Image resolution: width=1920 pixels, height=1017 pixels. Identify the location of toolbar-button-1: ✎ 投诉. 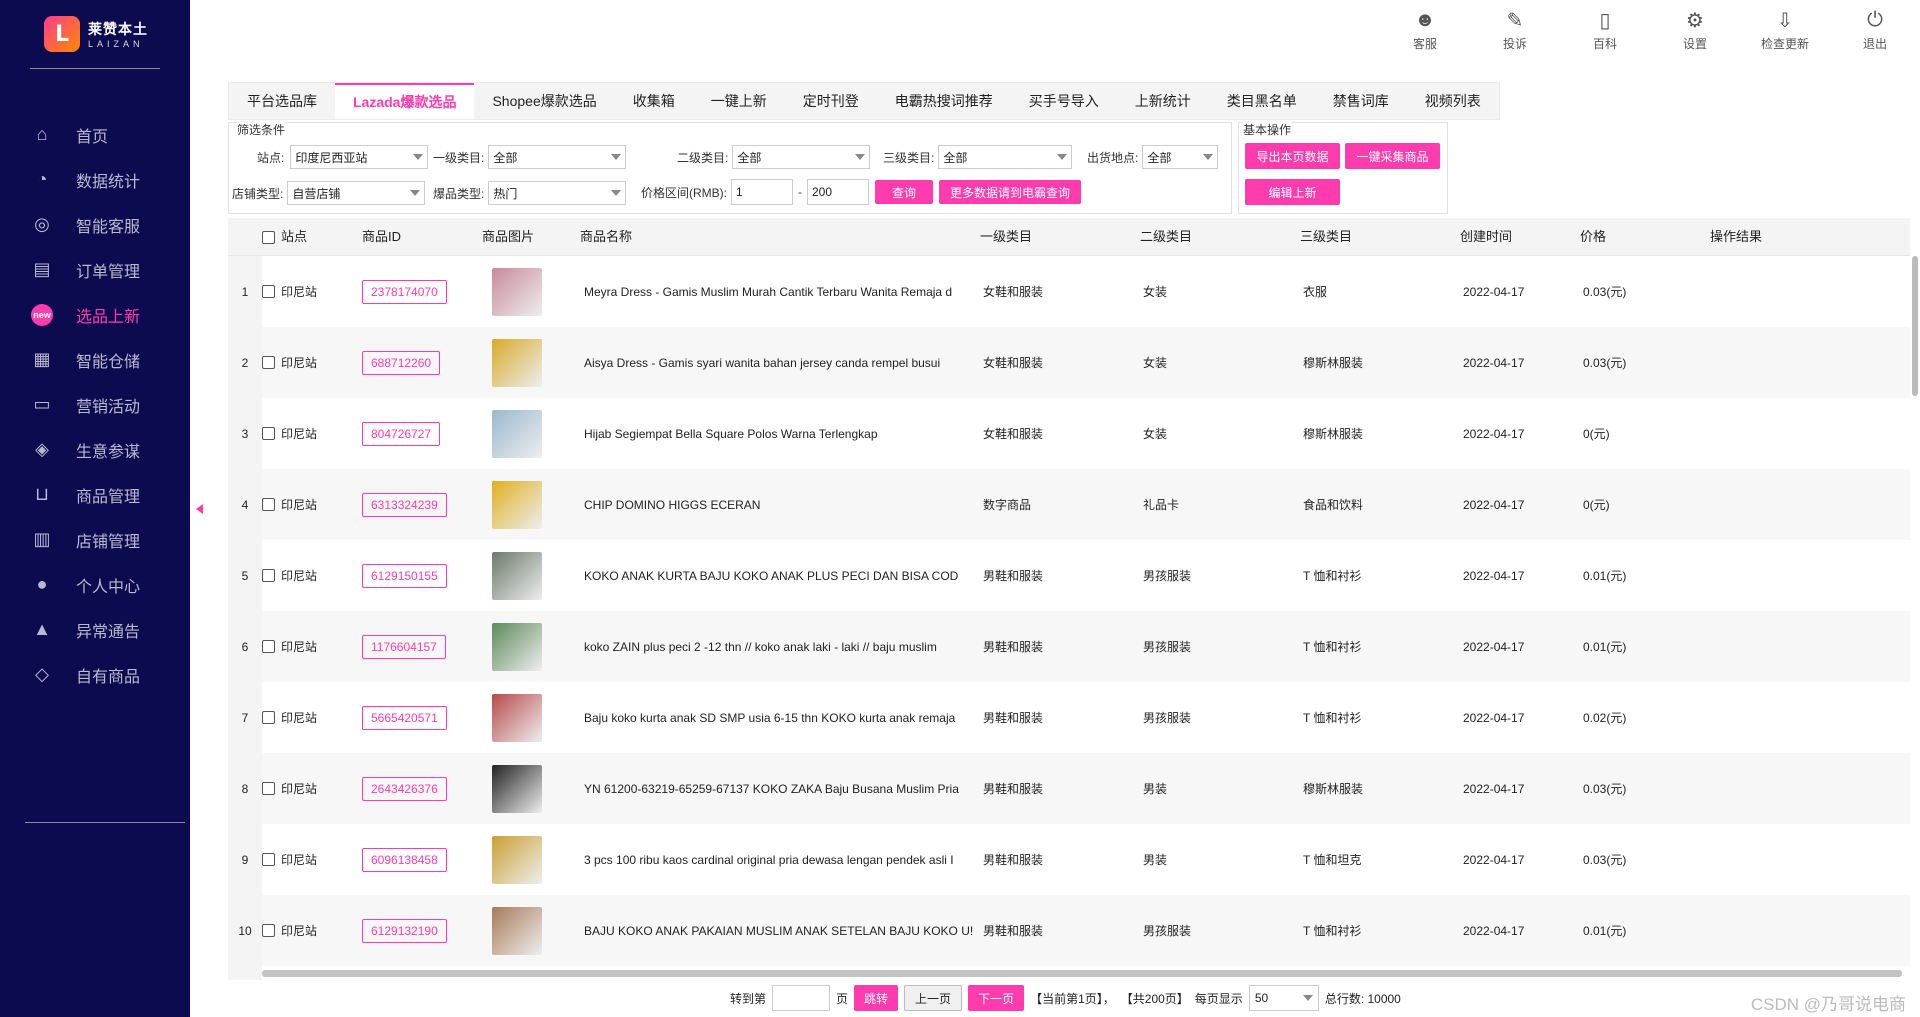
(1515, 30).